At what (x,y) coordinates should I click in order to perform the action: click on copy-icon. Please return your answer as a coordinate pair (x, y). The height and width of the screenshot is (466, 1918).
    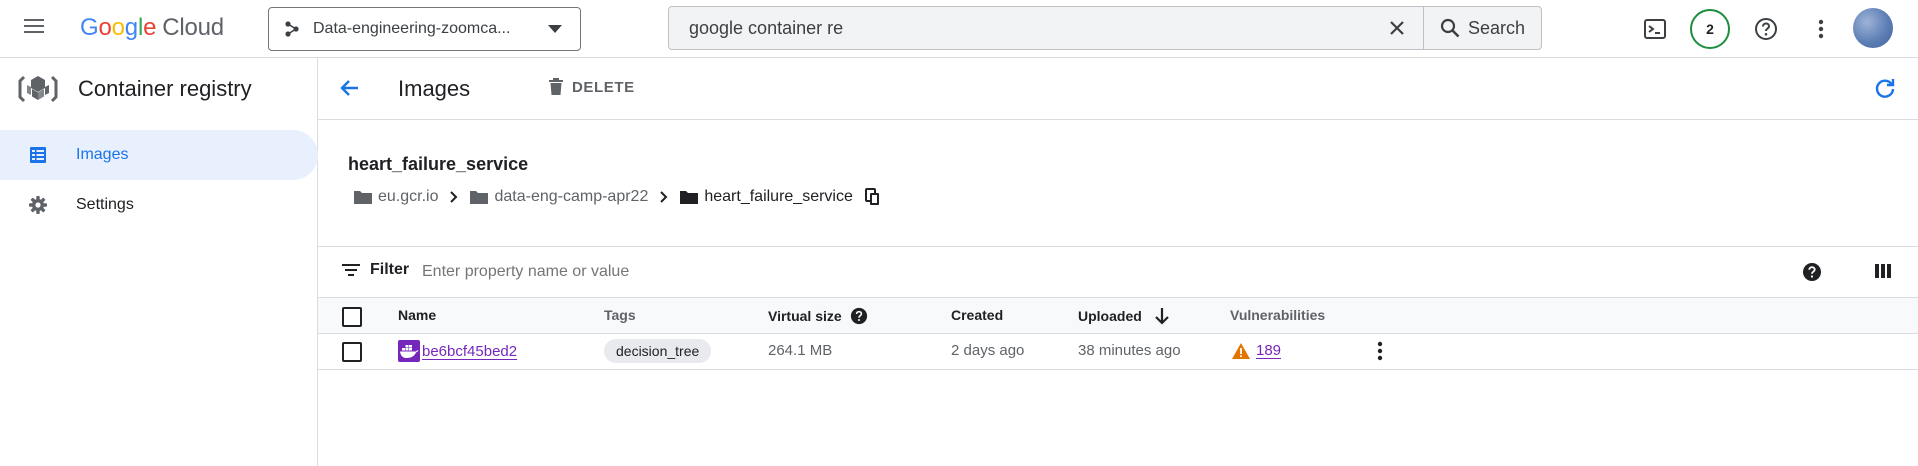
    Looking at the image, I should click on (872, 197).